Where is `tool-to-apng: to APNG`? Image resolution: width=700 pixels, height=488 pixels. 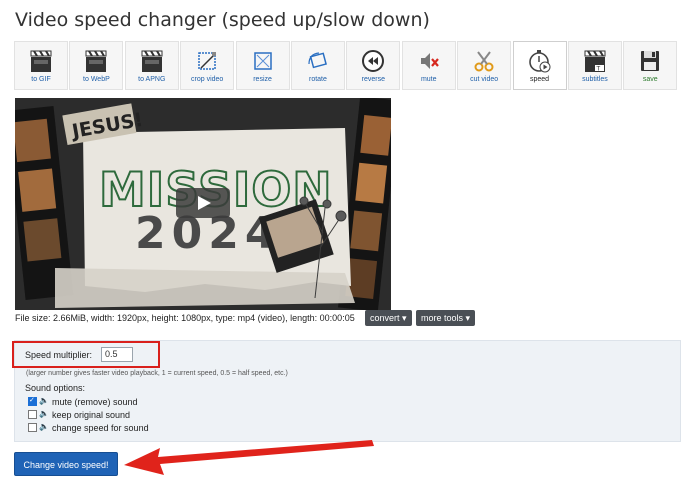 tool-to-apng: to APNG is located at coordinates (151, 65).